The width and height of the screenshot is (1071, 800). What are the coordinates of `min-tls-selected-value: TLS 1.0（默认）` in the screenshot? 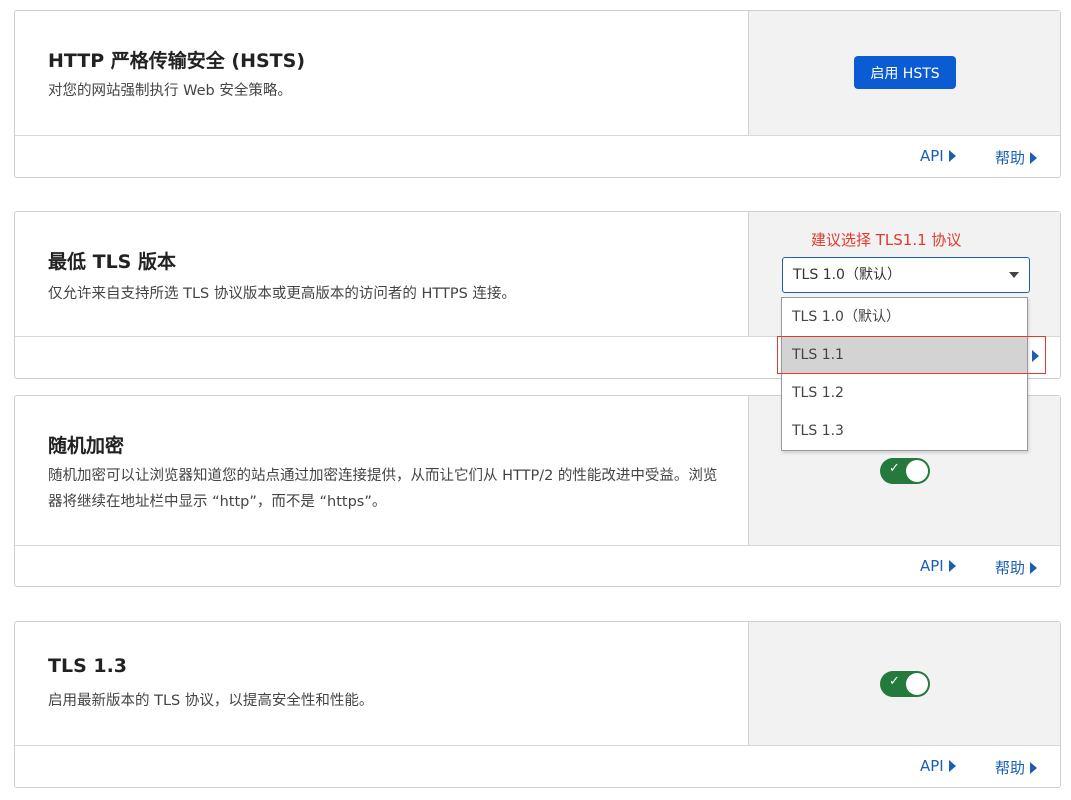 It's located at (847, 275).